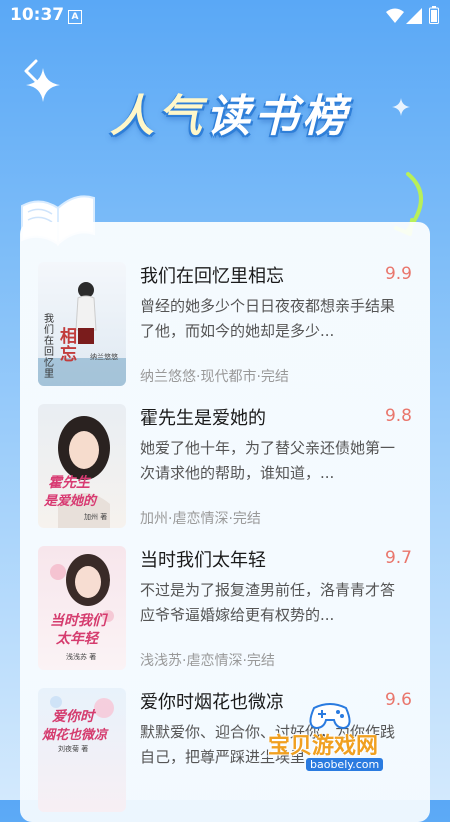 Image resolution: width=450 pixels, height=822 pixels. What do you see at coordinates (43, 85) in the screenshot?
I see `sparkle-icon` at bounding box center [43, 85].